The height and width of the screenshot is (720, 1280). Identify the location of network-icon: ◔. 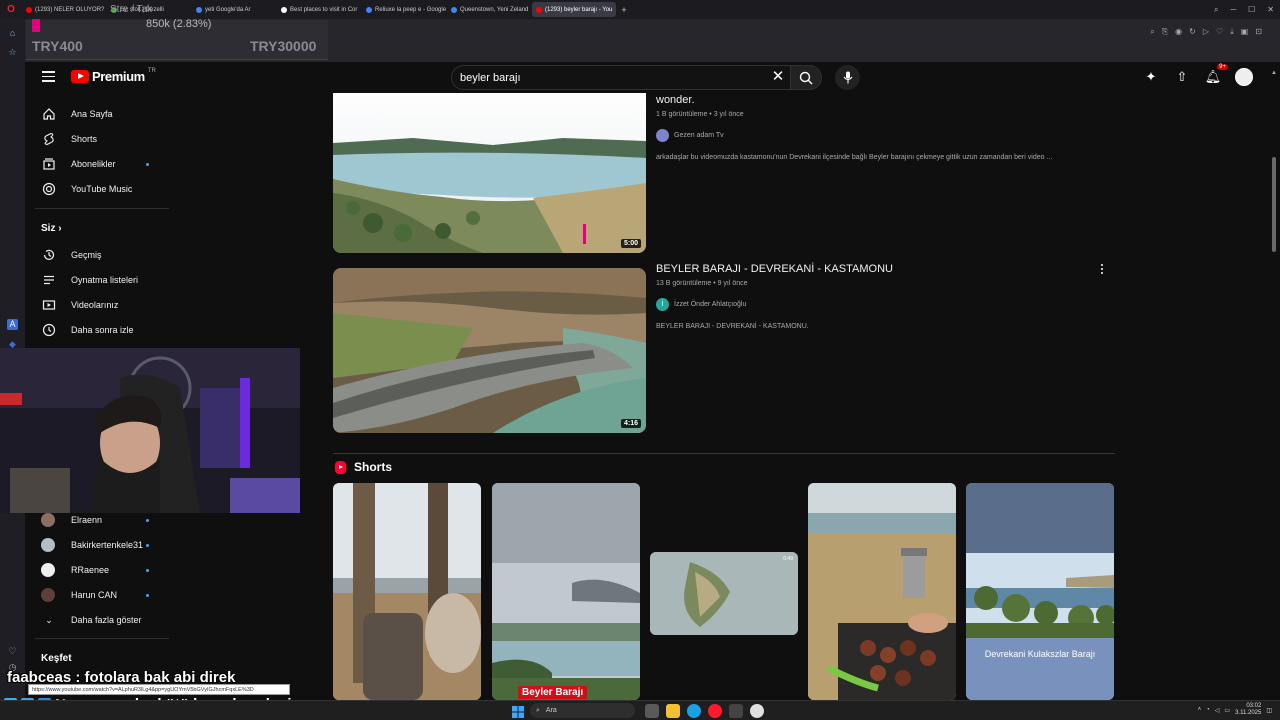
(1208, 710).